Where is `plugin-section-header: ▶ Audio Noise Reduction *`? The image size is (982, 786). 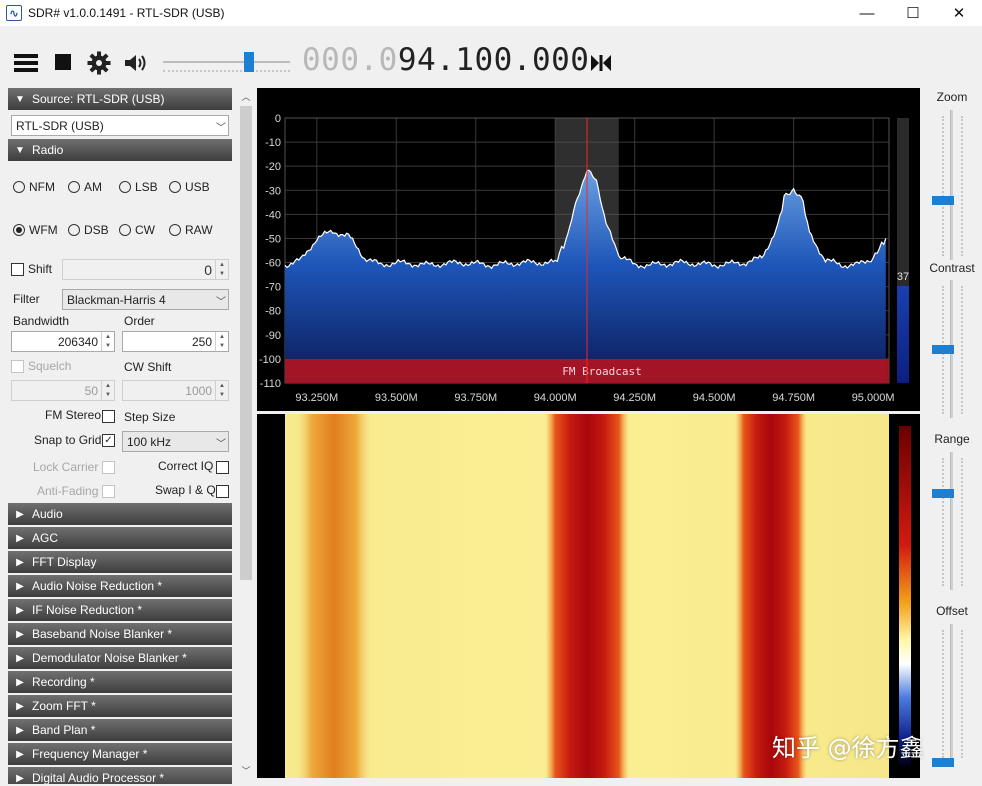 plugin-section-header: ▶ Audio Noise Reduction * is located at coordinates (120, 586).